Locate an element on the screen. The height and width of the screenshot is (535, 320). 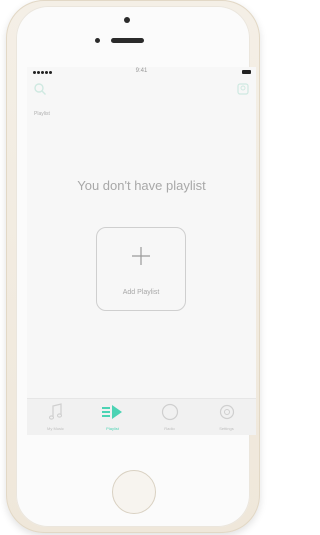
tab-radio: Radio is located at coordinates (169, 417).